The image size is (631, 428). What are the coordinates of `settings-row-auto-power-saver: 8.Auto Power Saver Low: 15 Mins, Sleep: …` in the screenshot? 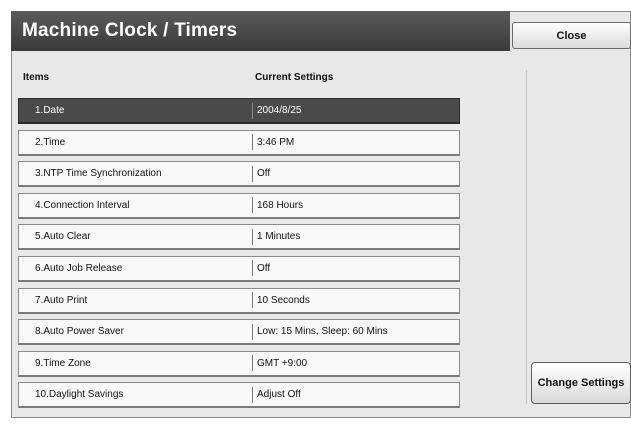 It's located at (239, 332).